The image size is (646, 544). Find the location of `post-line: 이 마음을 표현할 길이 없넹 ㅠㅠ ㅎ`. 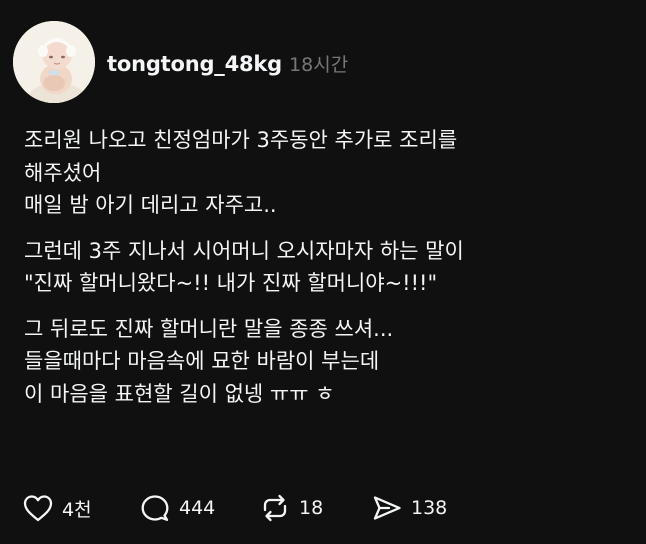

post-line: 이 마음을 표현할 길이 없넹 ㅠㅠ ㅎ is located at coordinates (179, 393).